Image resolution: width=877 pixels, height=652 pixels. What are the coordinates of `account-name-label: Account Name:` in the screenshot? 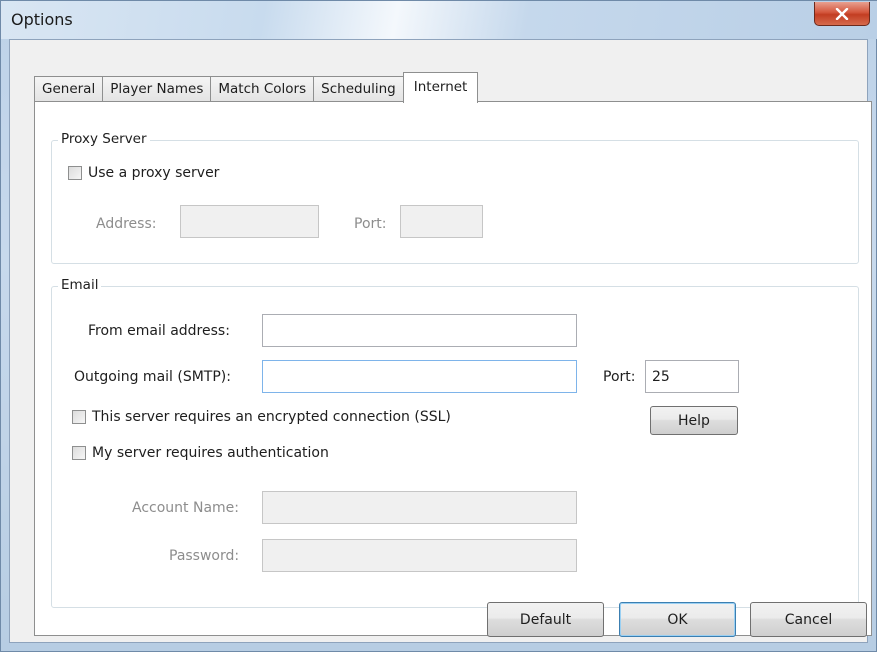 It's located at (185, 508).